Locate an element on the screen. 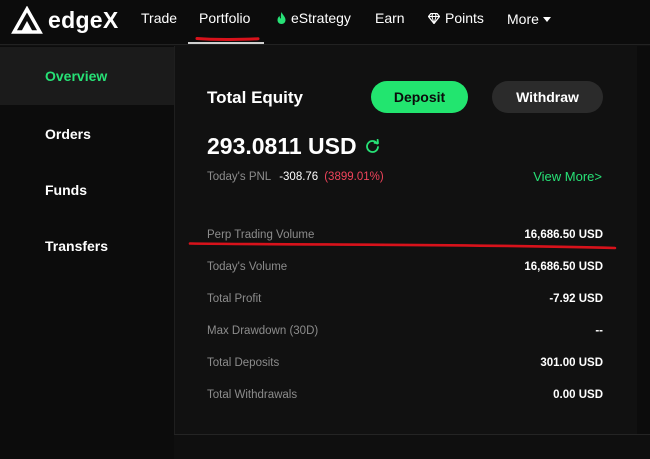 This screenshot has width=650, height=459. flame-icon is located at coordinates (281, 18).